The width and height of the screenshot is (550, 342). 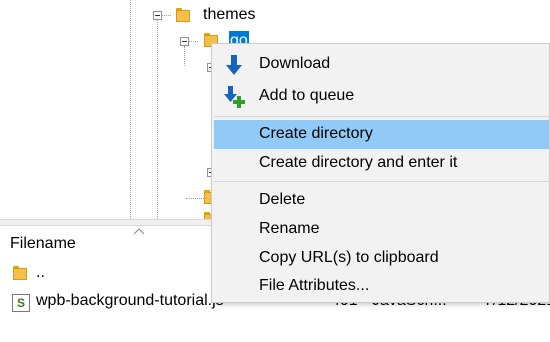 What do you see at coordinates (130, 300) in the screenshot?
I see `file-name: wpb-background-tutorial.js` at bounding box center [130, 300].